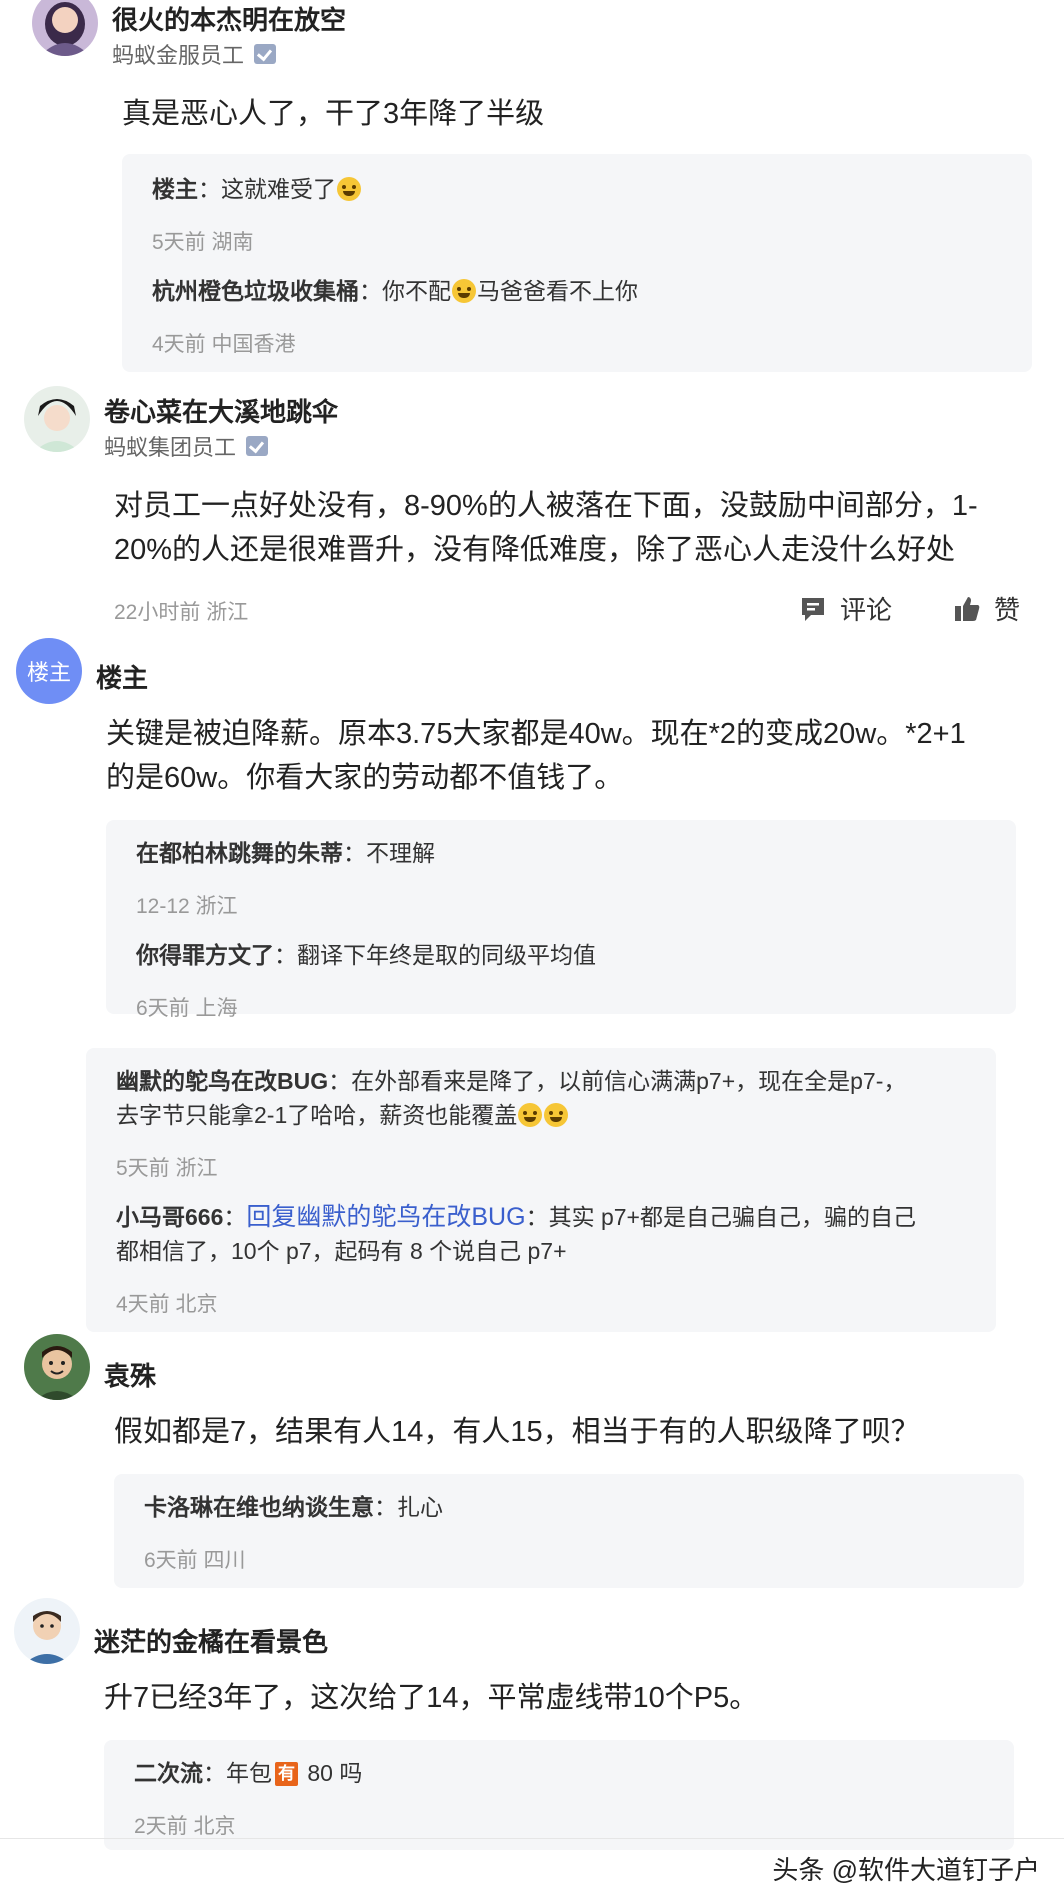 The height and width of the screenshot is (1887, 1064). I want to click on watermark: 头条 @软件大道钉子户, so click(906, 1870).